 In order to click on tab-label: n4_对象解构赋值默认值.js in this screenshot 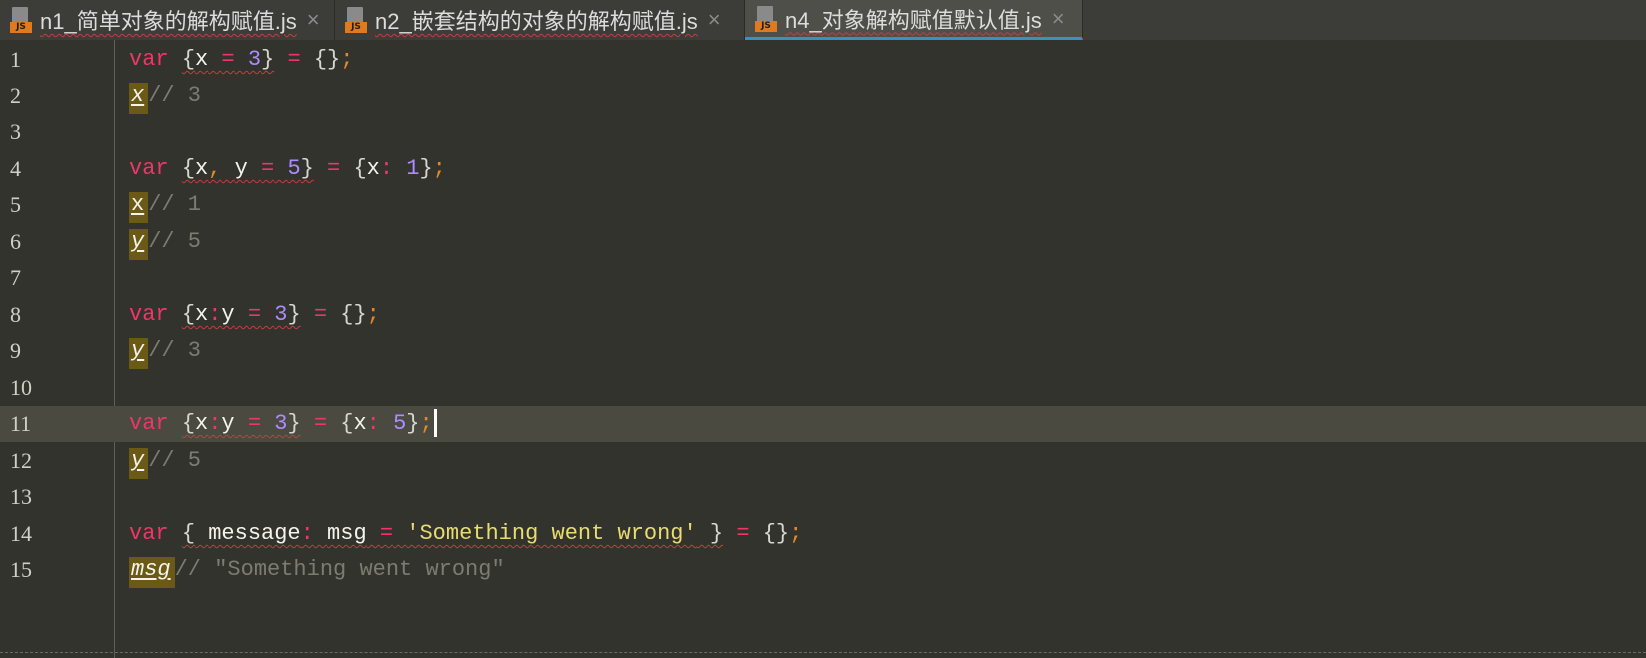, I will do `click(913, 20)`.